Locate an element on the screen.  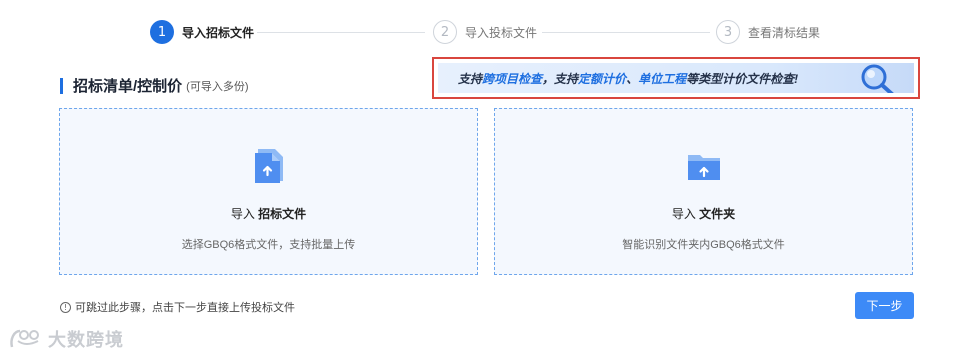
banner-highlight: 单位工程 is located at coordinates (662, 78).